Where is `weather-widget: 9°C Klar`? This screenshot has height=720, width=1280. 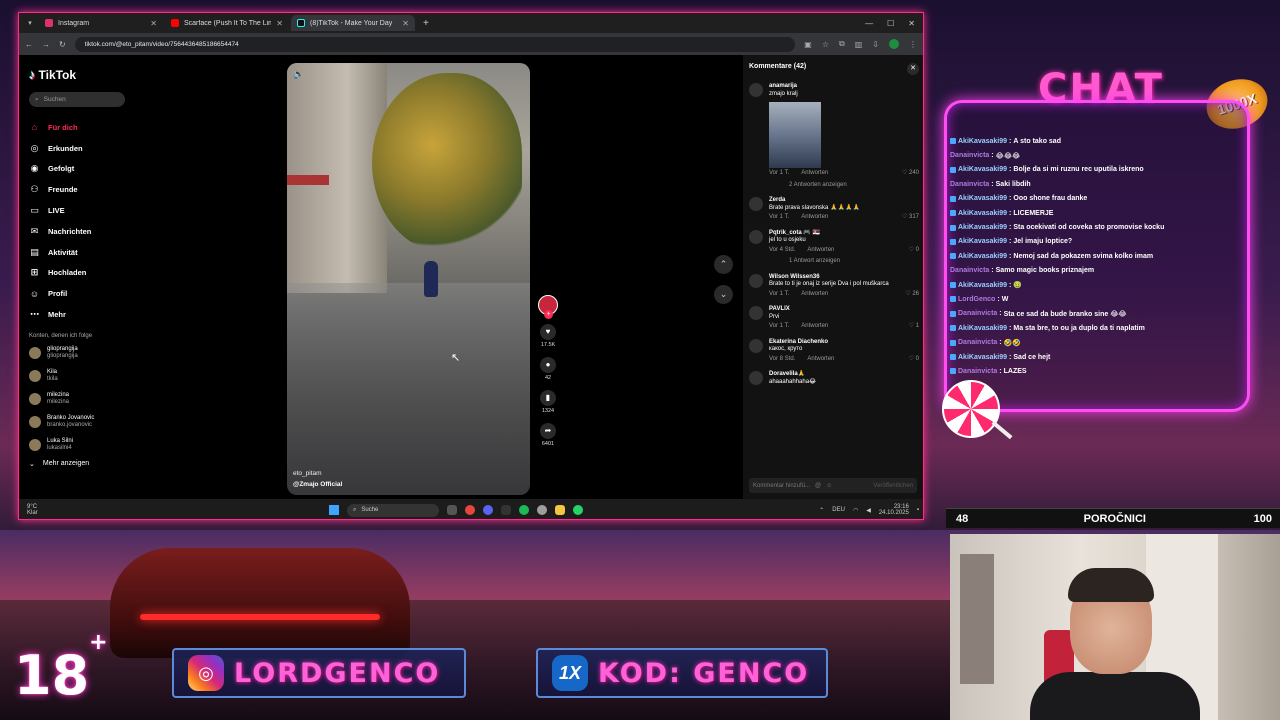
weather-widget: 9°C Klar is located at coordinates (59, 510).